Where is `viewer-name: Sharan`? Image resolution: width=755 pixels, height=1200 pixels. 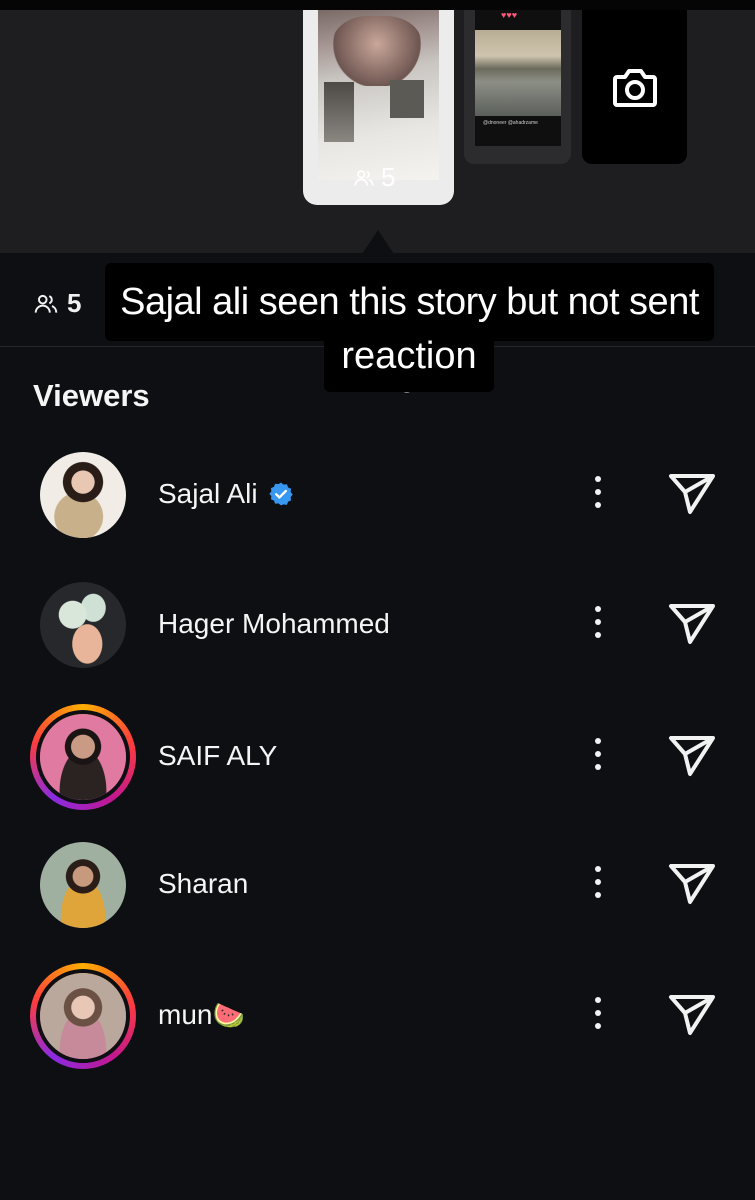
viewer-name: Sharan is located at coordinates (203, 884).